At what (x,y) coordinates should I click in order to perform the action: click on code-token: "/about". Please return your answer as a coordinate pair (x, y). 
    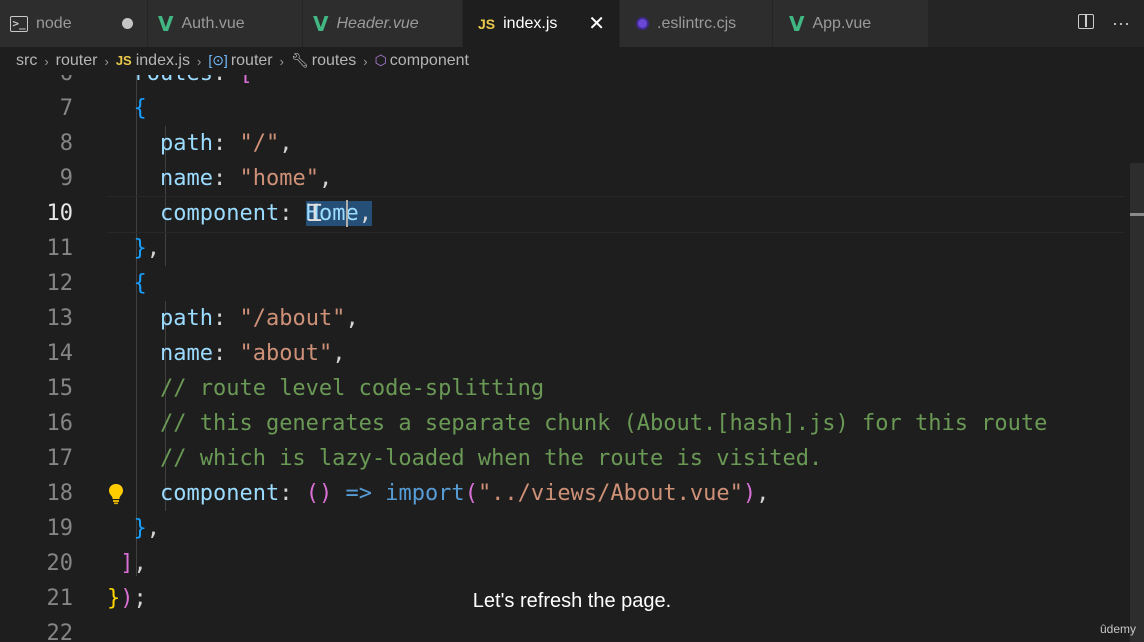
    Looking at the image, I should click on (292, 318).